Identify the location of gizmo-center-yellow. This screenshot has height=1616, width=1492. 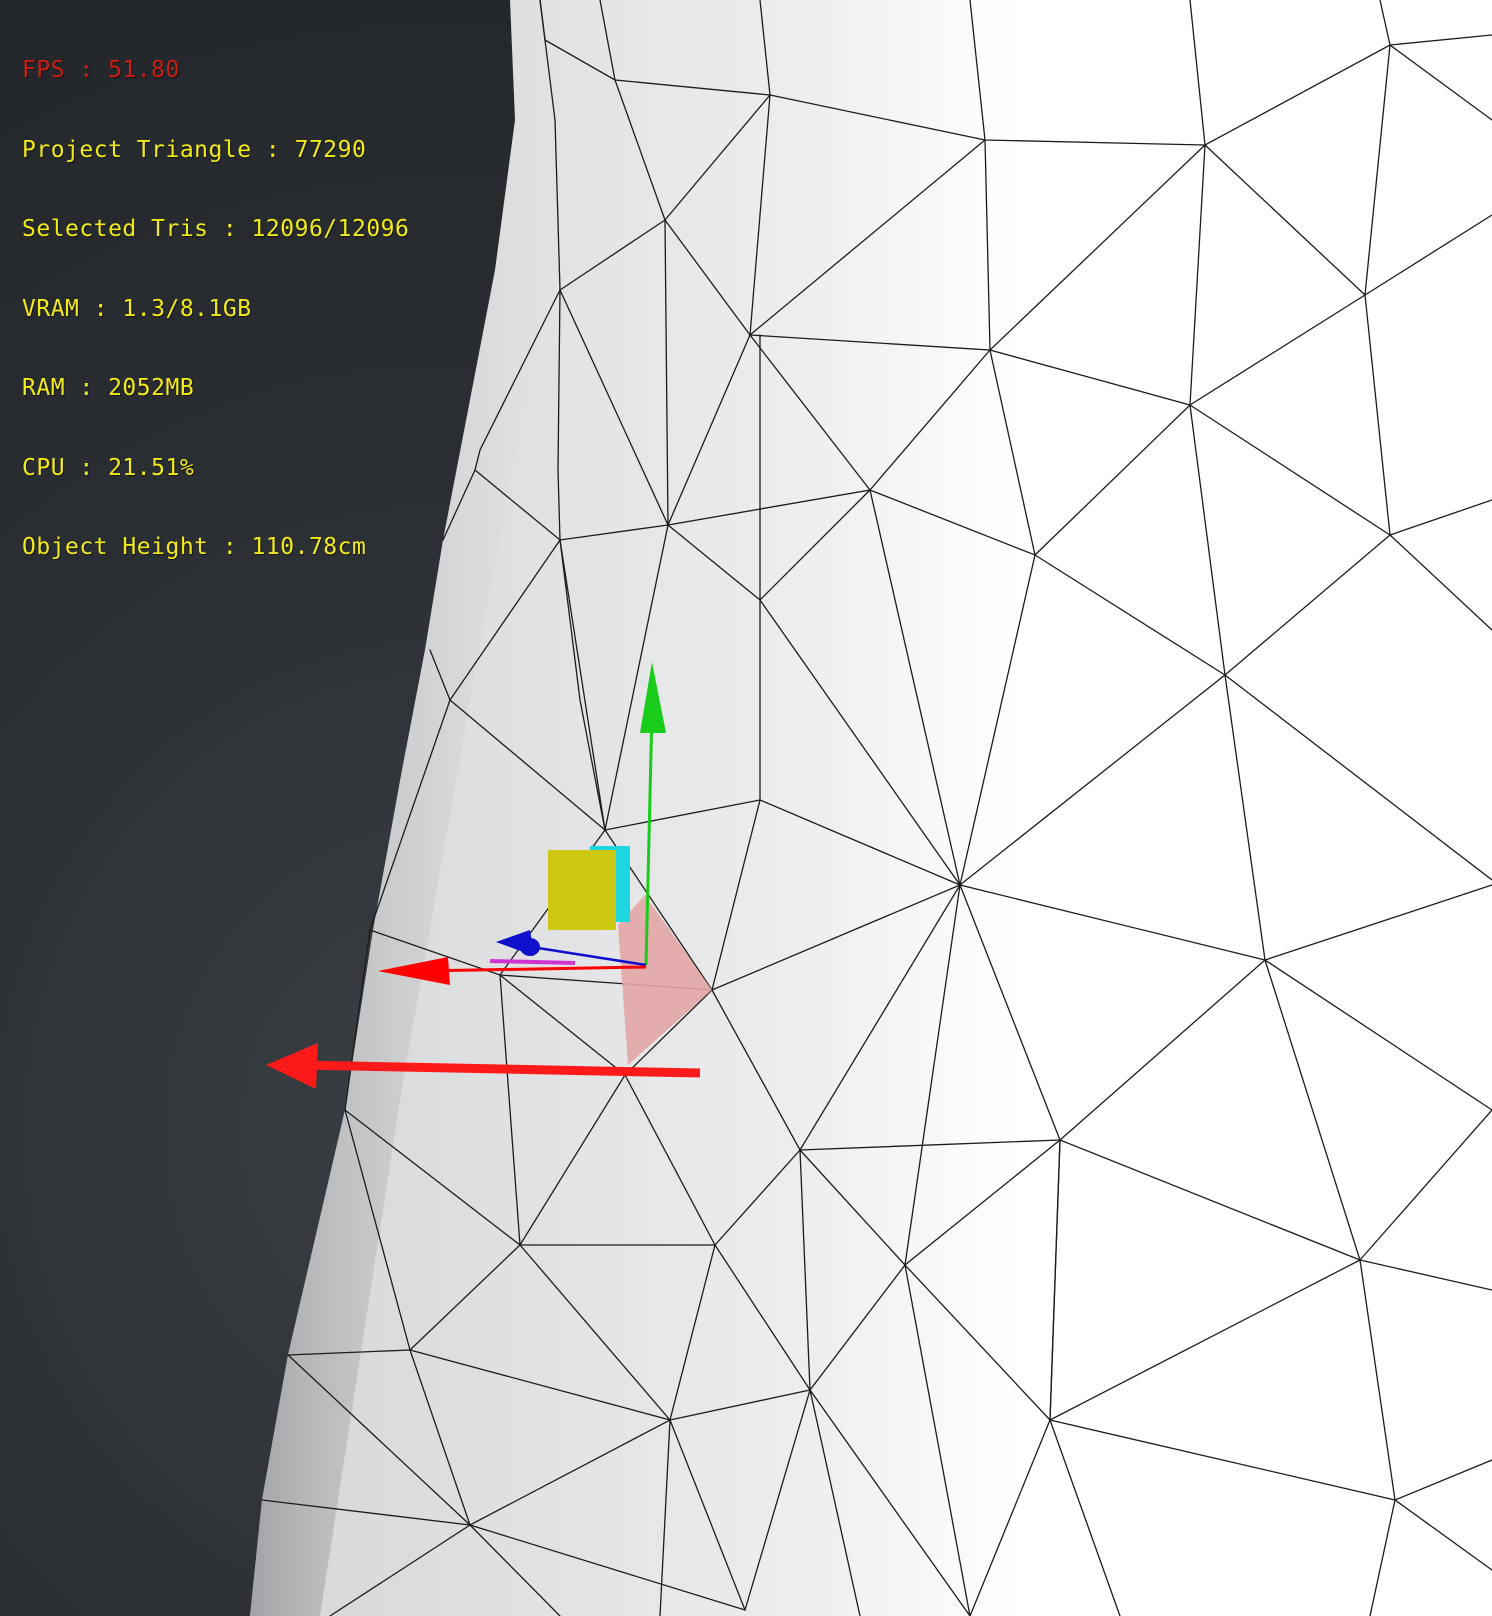
(582, 890).